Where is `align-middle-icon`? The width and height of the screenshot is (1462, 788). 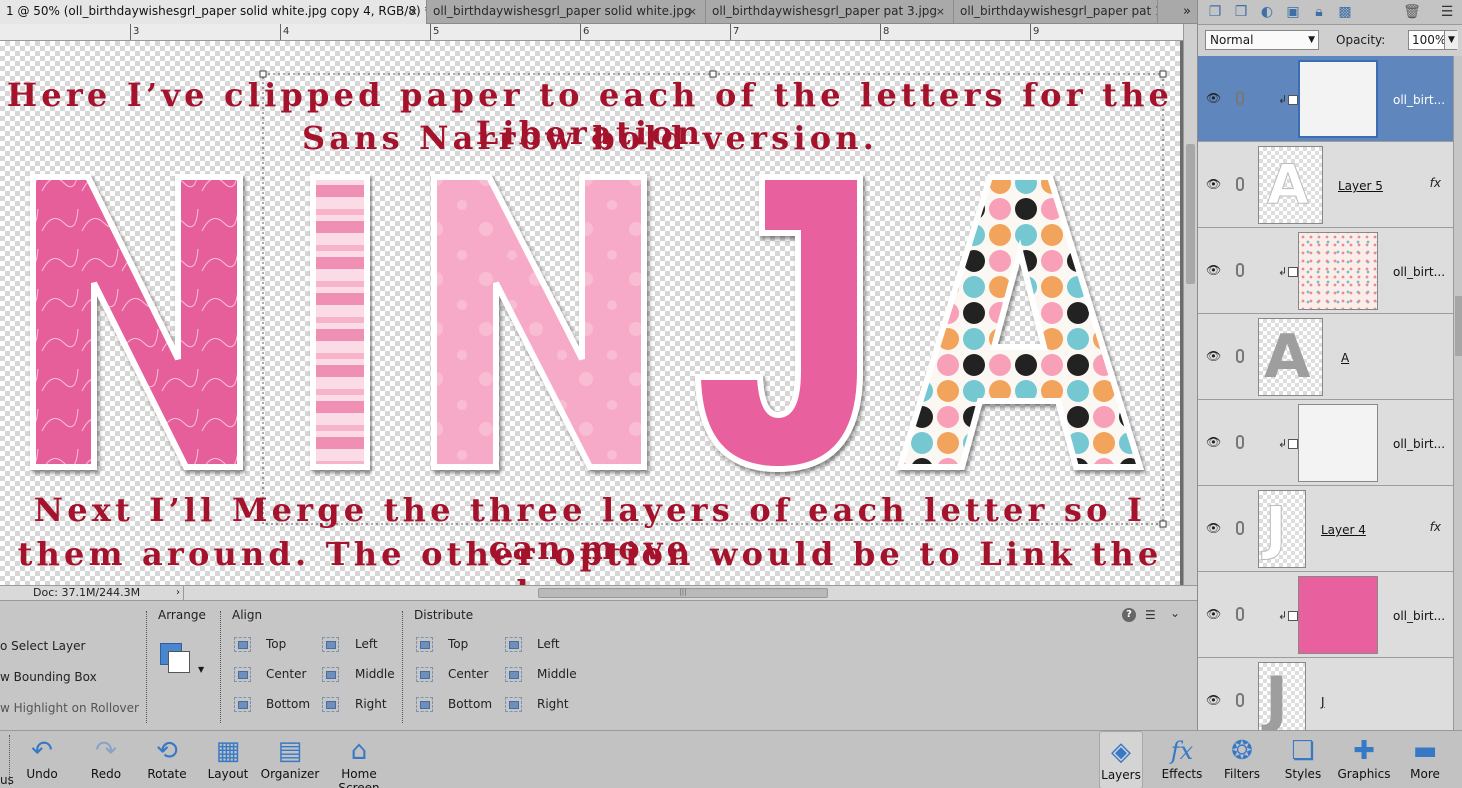
align-middle-icon is located at coordinates (330, 674).